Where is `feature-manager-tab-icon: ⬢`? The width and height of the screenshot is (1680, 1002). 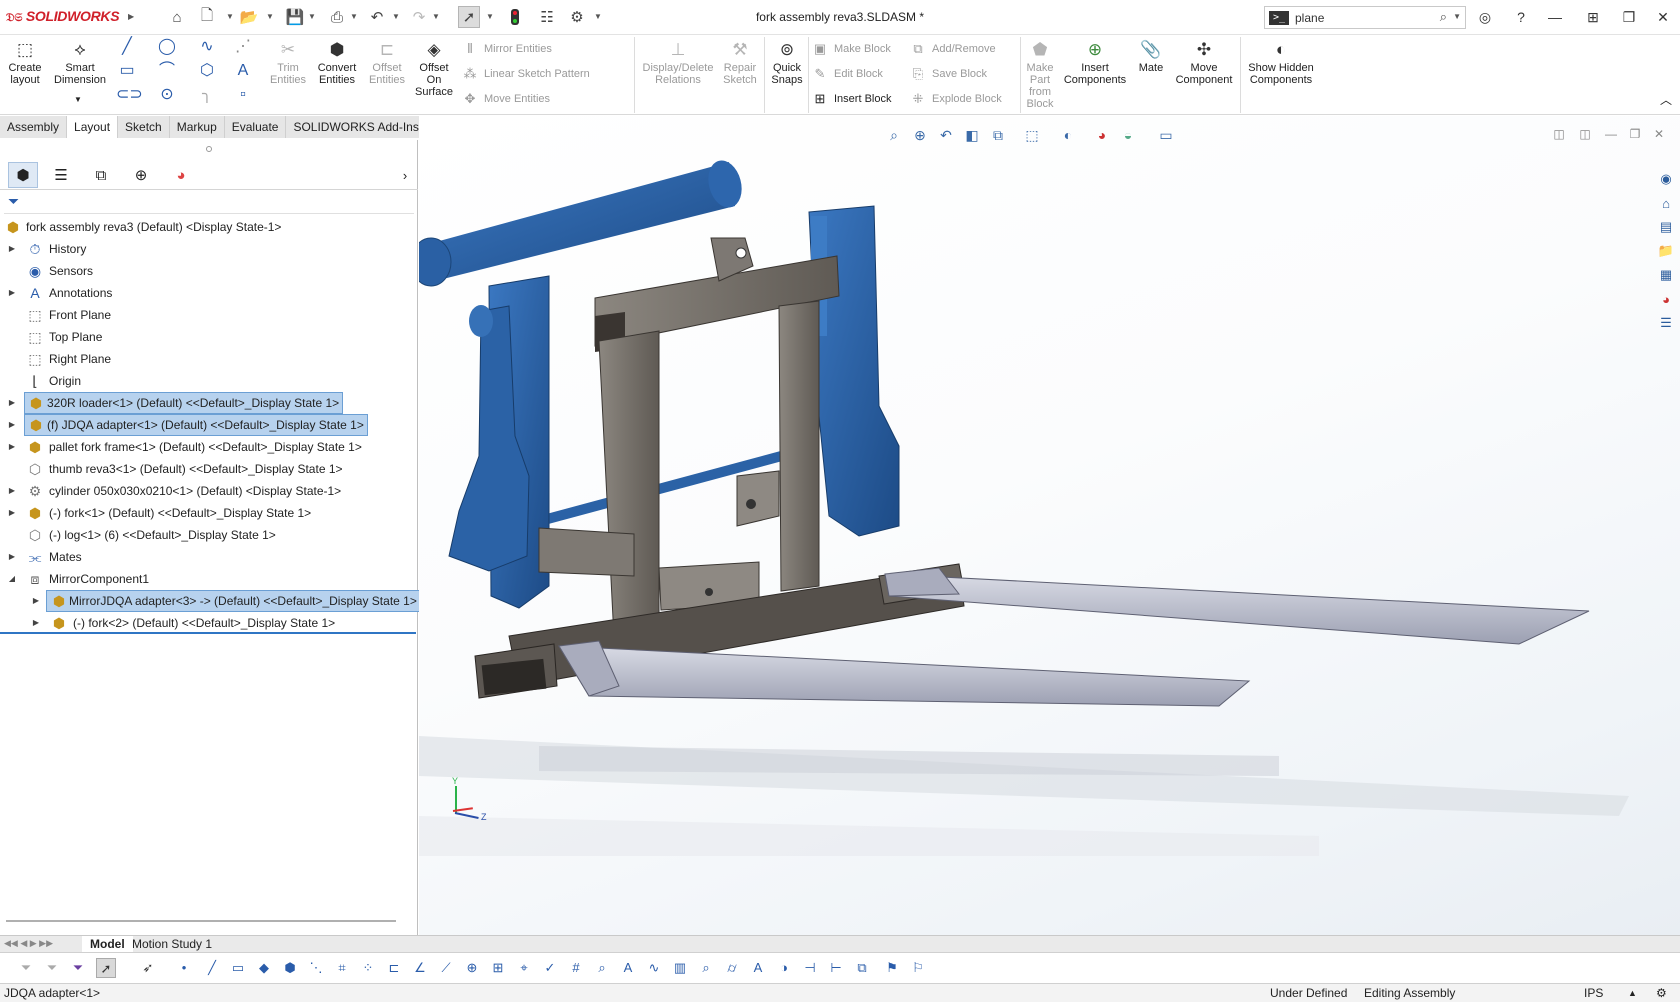 feature-manager-tab-icon: ⬢ is located at coordinates (23, 175).